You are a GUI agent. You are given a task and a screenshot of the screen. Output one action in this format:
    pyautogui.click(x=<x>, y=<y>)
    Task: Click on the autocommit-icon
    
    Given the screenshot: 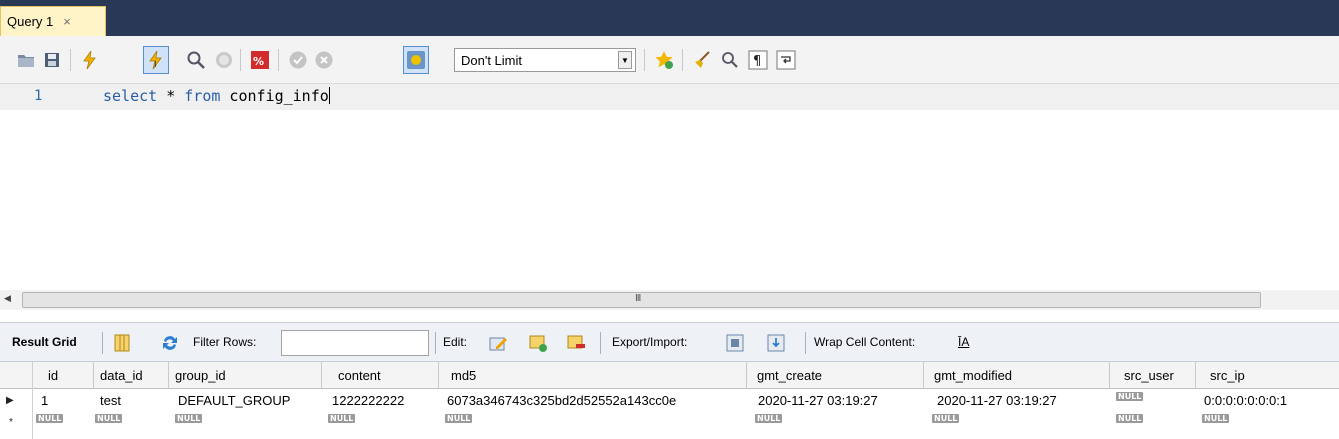 What is the action you would take?
    pyautogui.click(x=416, y=60)
    